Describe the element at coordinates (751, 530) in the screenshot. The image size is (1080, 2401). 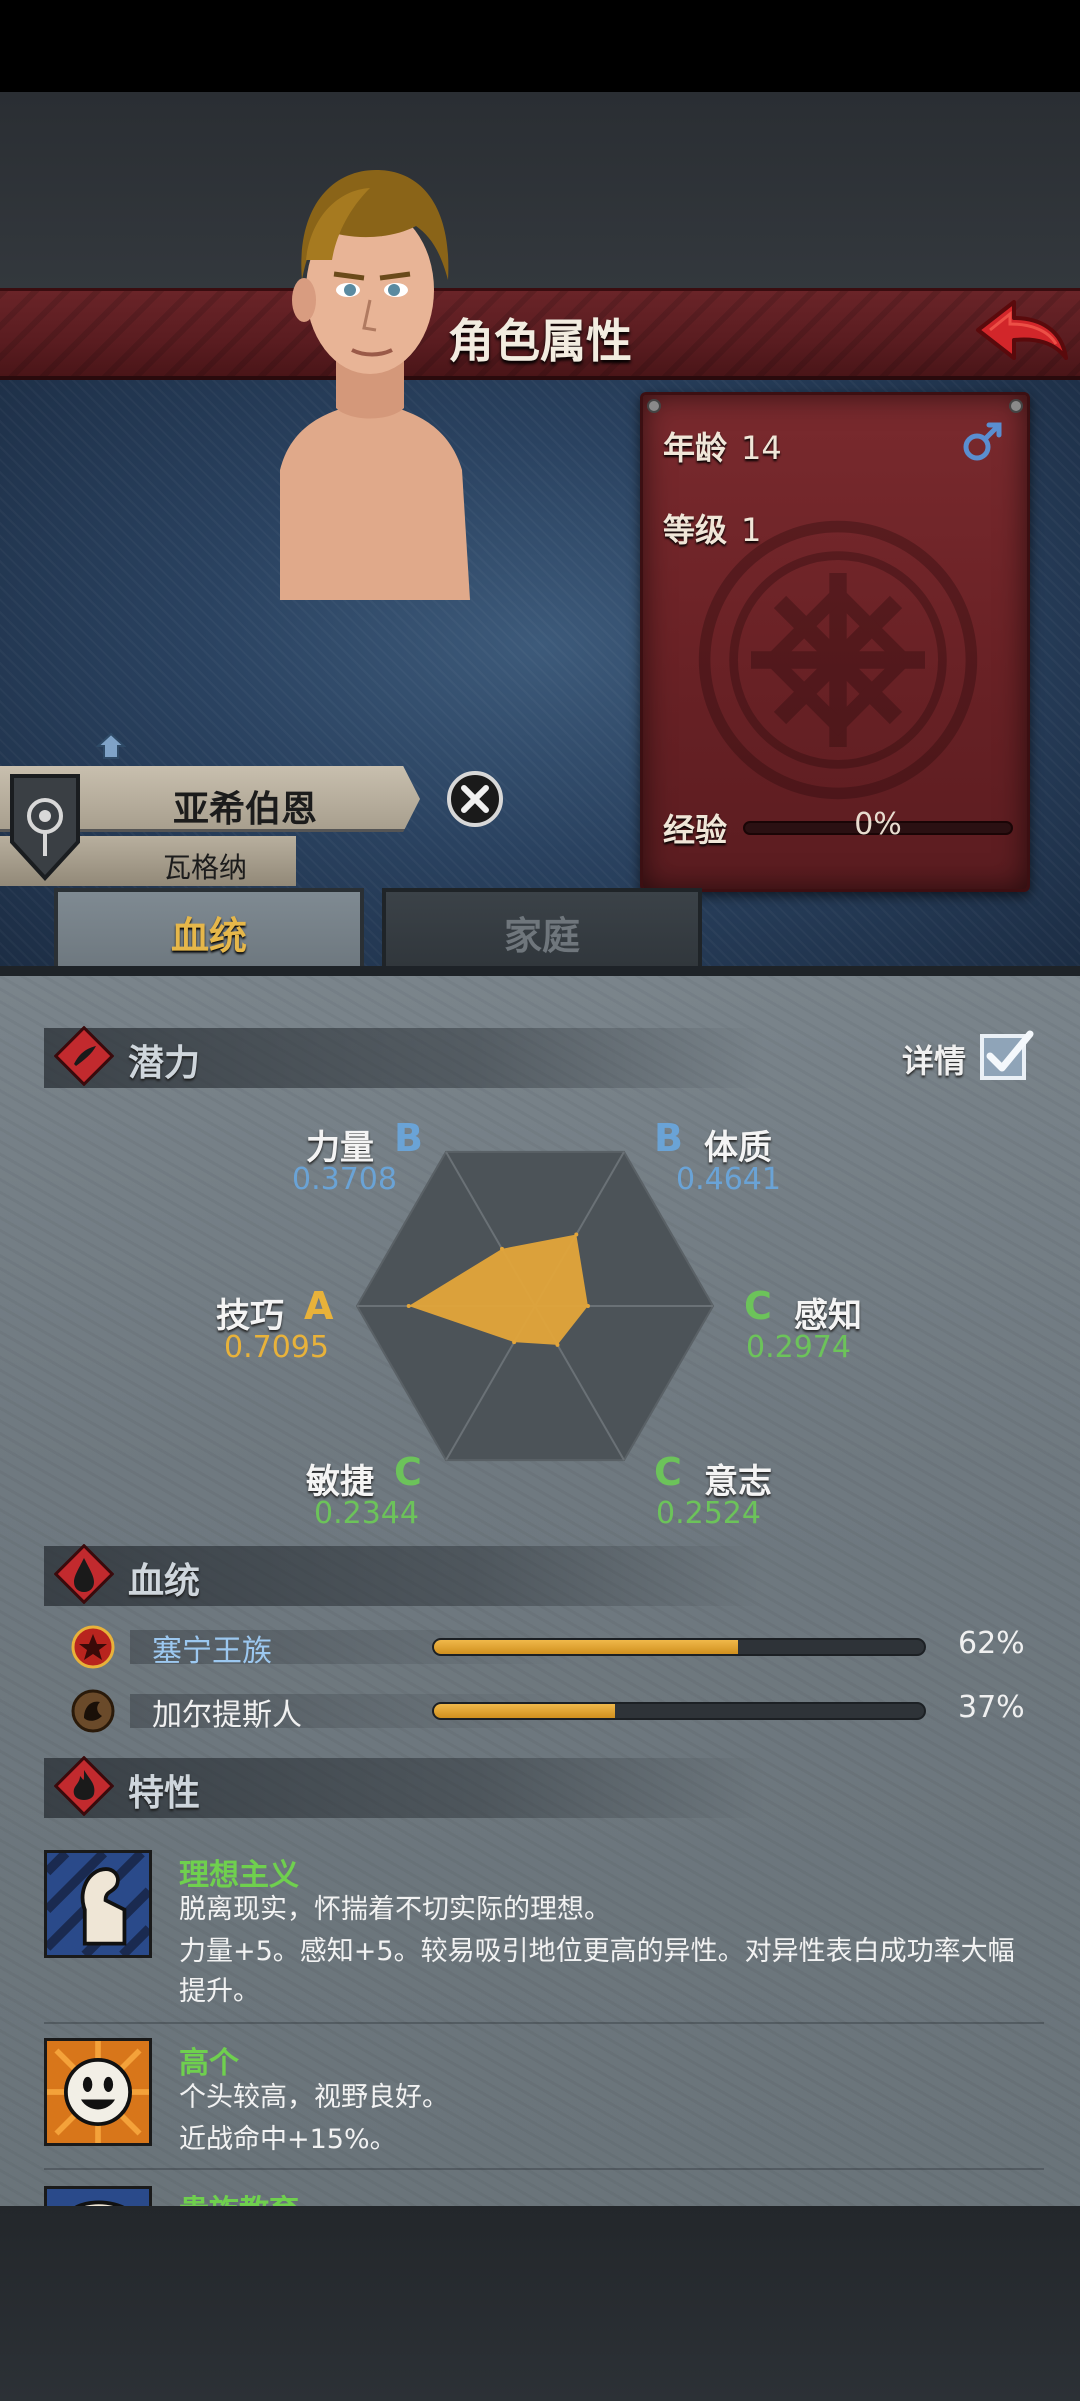
I see `level-value: 1` at that location.